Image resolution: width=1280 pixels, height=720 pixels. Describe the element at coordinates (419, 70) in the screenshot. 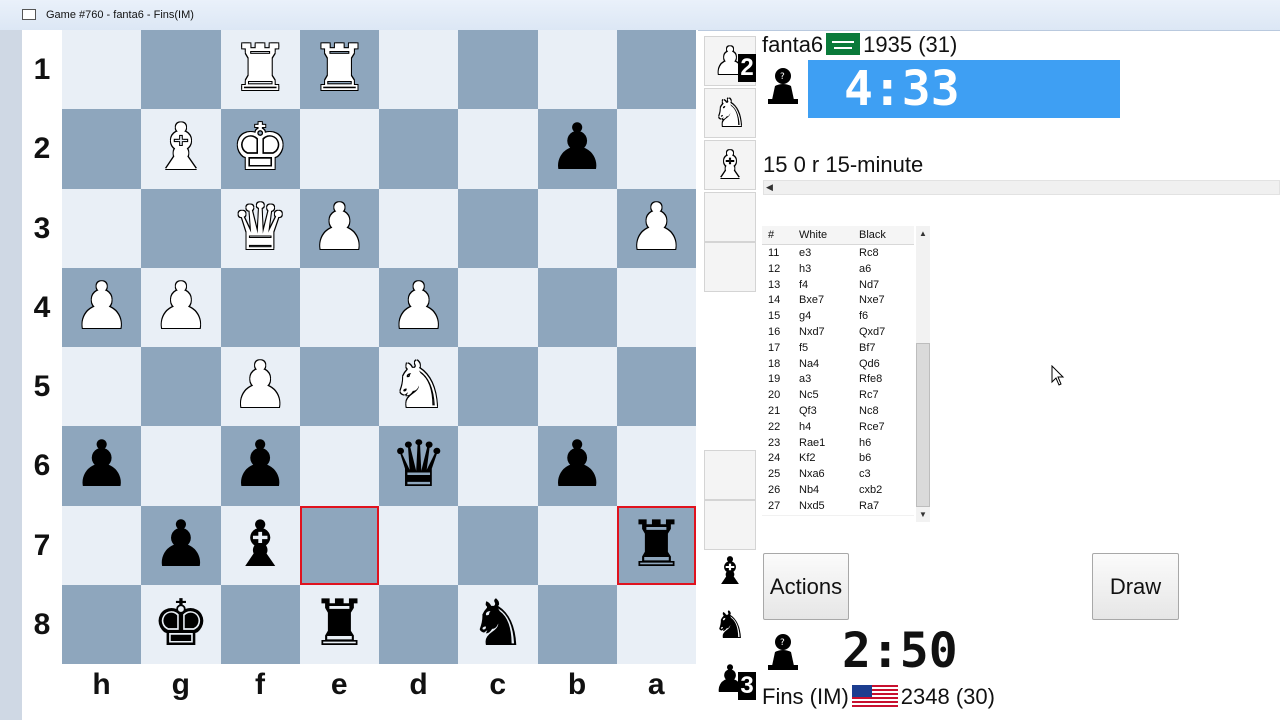

I see `square-d1` at that location.